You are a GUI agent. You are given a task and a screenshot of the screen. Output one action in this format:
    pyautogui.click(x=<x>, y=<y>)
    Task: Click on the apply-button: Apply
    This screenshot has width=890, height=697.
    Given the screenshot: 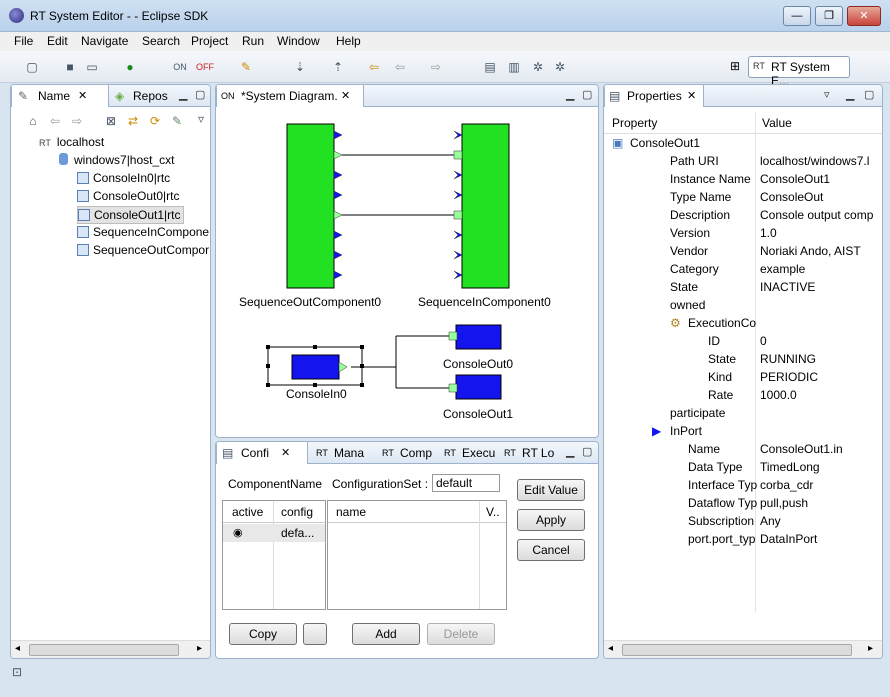 What is the action you would take?
    pyautogui.click(x=551, y=520)
    